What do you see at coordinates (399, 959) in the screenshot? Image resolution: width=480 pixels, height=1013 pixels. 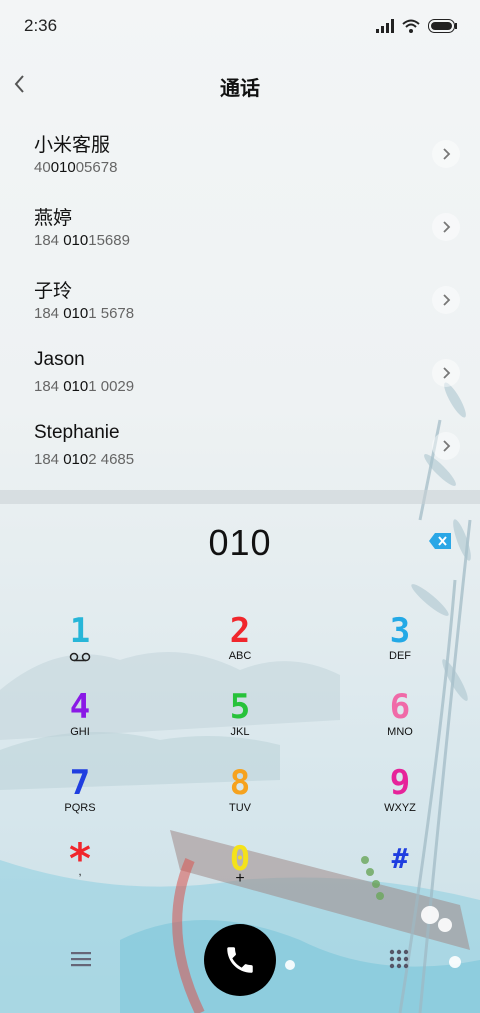 I see `dialpad-icon` at bounding box center [399, 959].